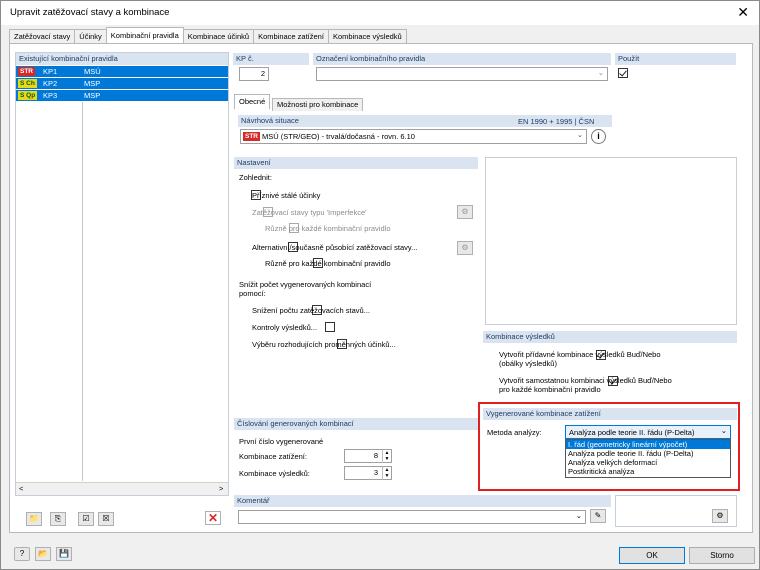 The image size is (760, 570). I want to click on highlight-frame, so click(609, 446).